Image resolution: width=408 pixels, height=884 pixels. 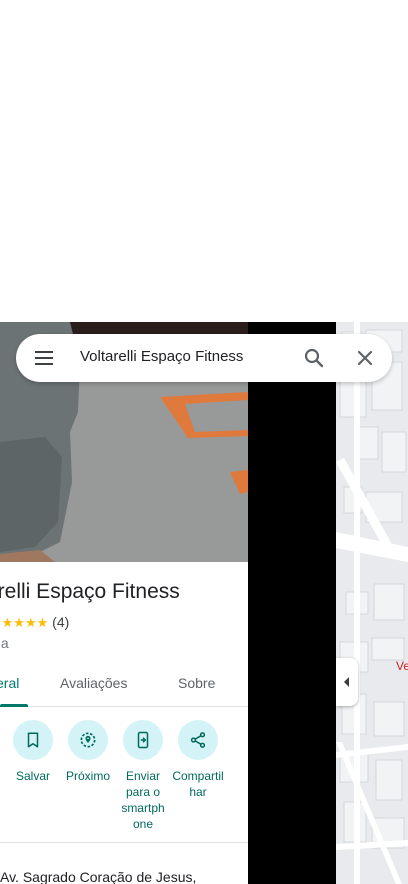 I want to click on tab-bar: eral Avaliações Sobre, so click(x=124, y=684).